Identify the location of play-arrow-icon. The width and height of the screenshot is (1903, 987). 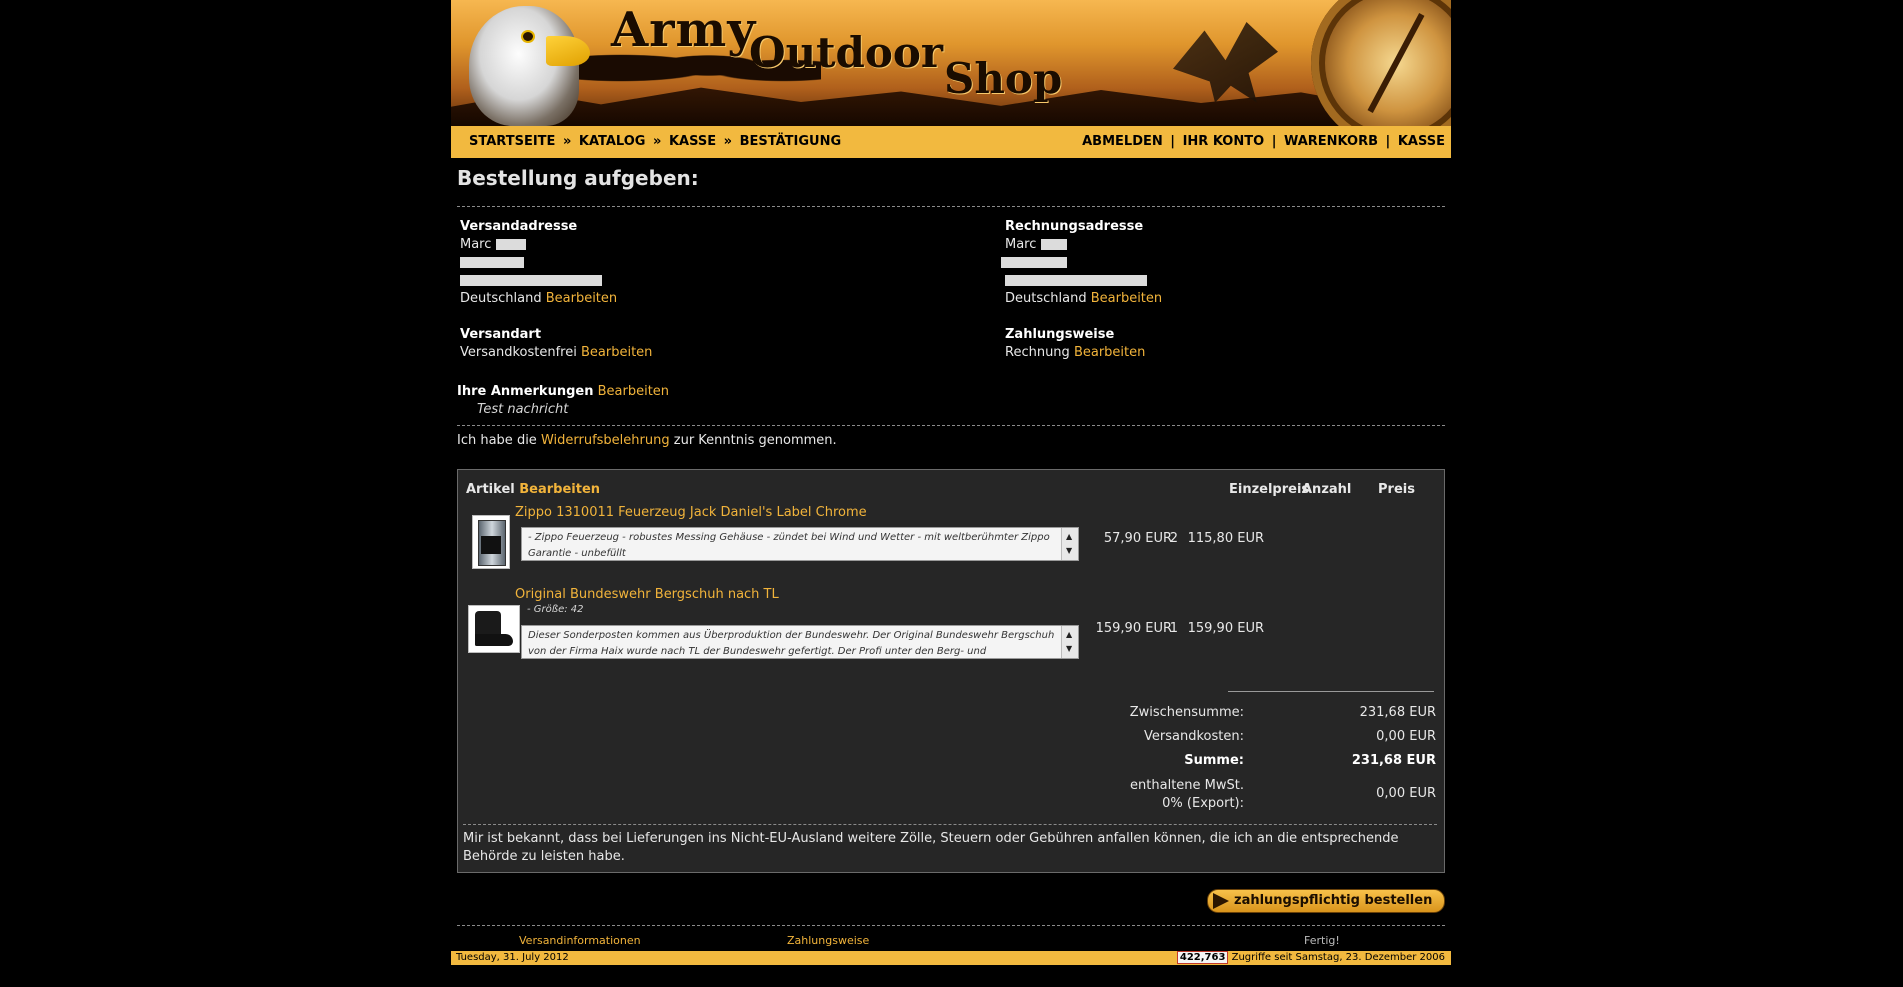
(1221, 901).